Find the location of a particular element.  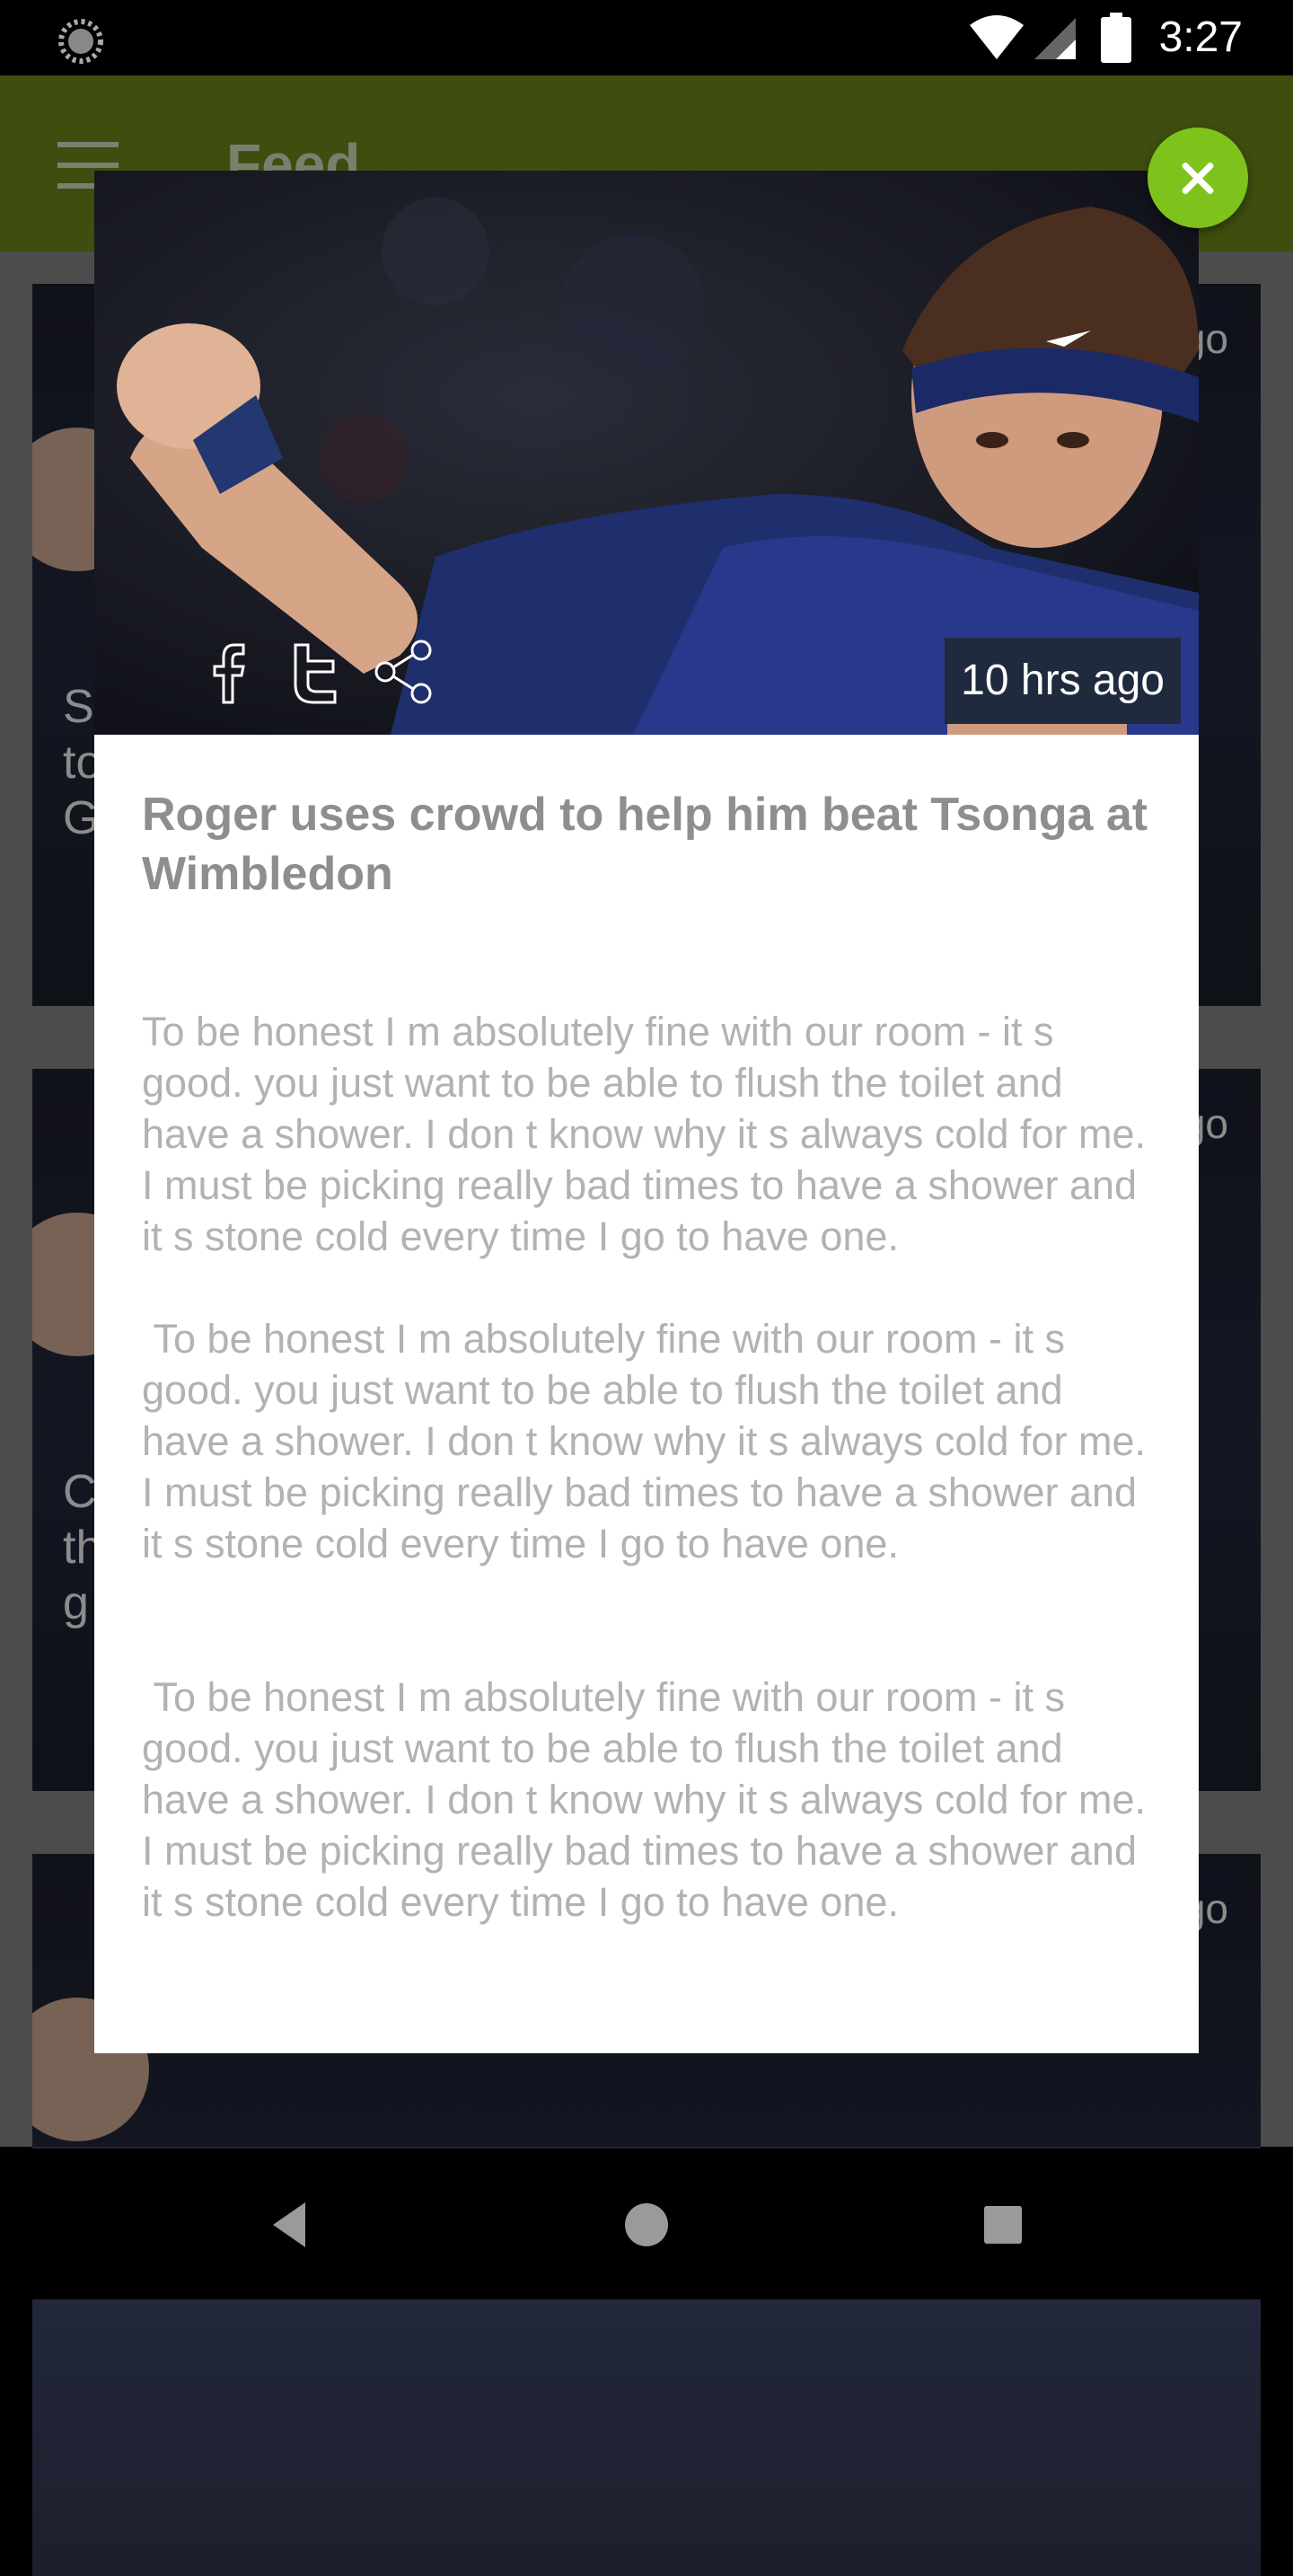

wifi-icon is located at coordinates (997, 37).